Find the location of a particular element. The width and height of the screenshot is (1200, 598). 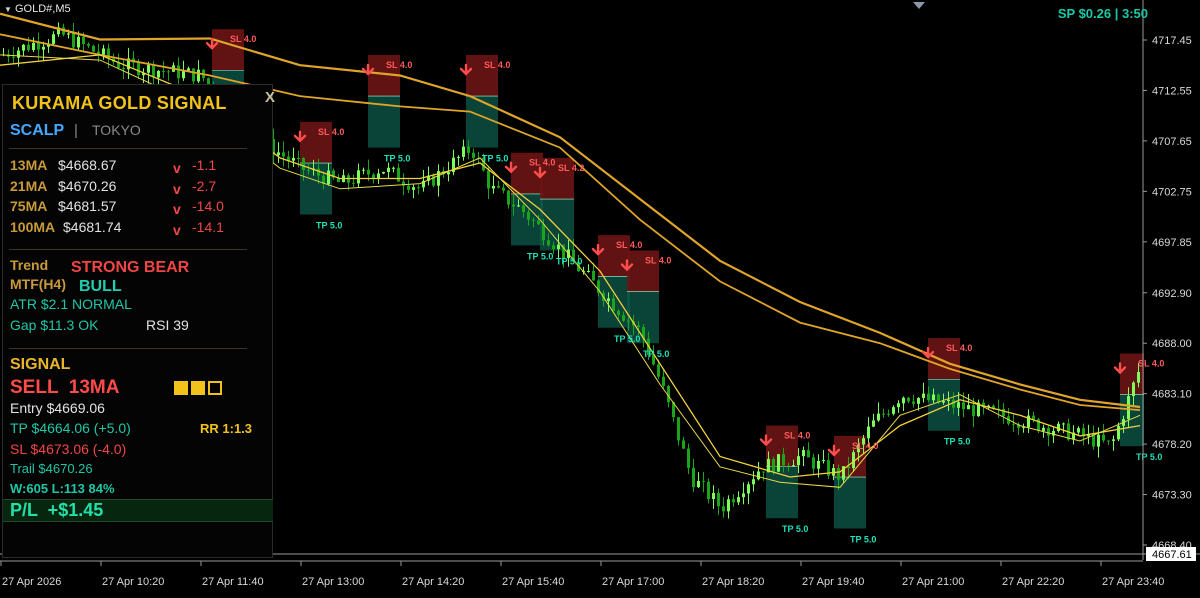

strength-square-filled is located at coordinates (181, 387).